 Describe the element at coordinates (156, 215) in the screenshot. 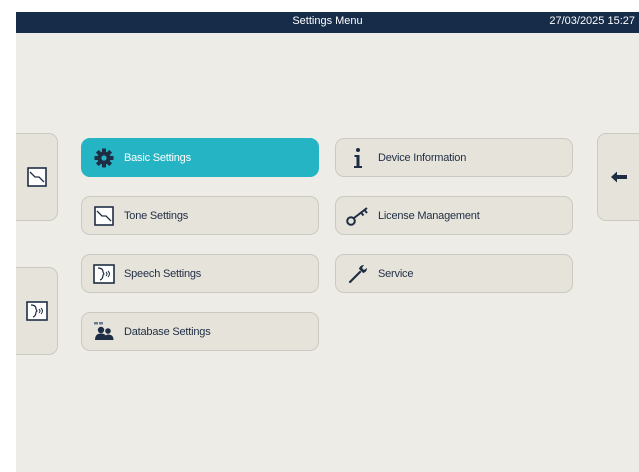

I see `tone-settings-label: Tone Settings` at that location.